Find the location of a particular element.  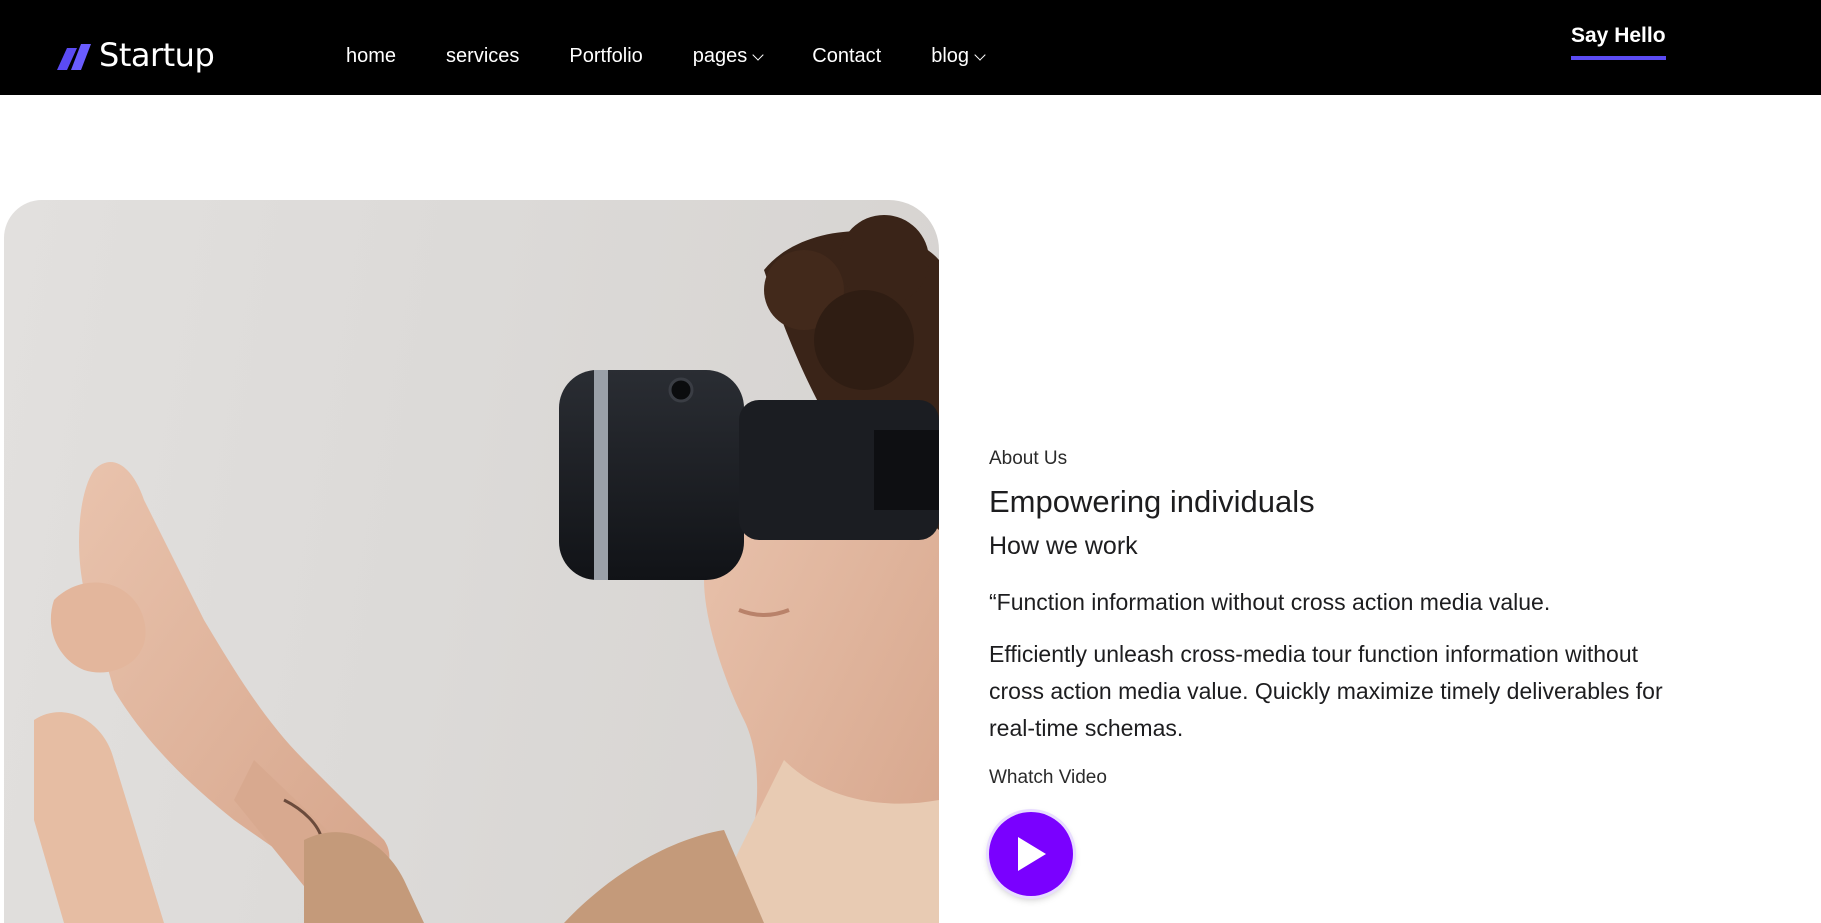

nav-item-contact: Contact is located at coordinates (846, 56).